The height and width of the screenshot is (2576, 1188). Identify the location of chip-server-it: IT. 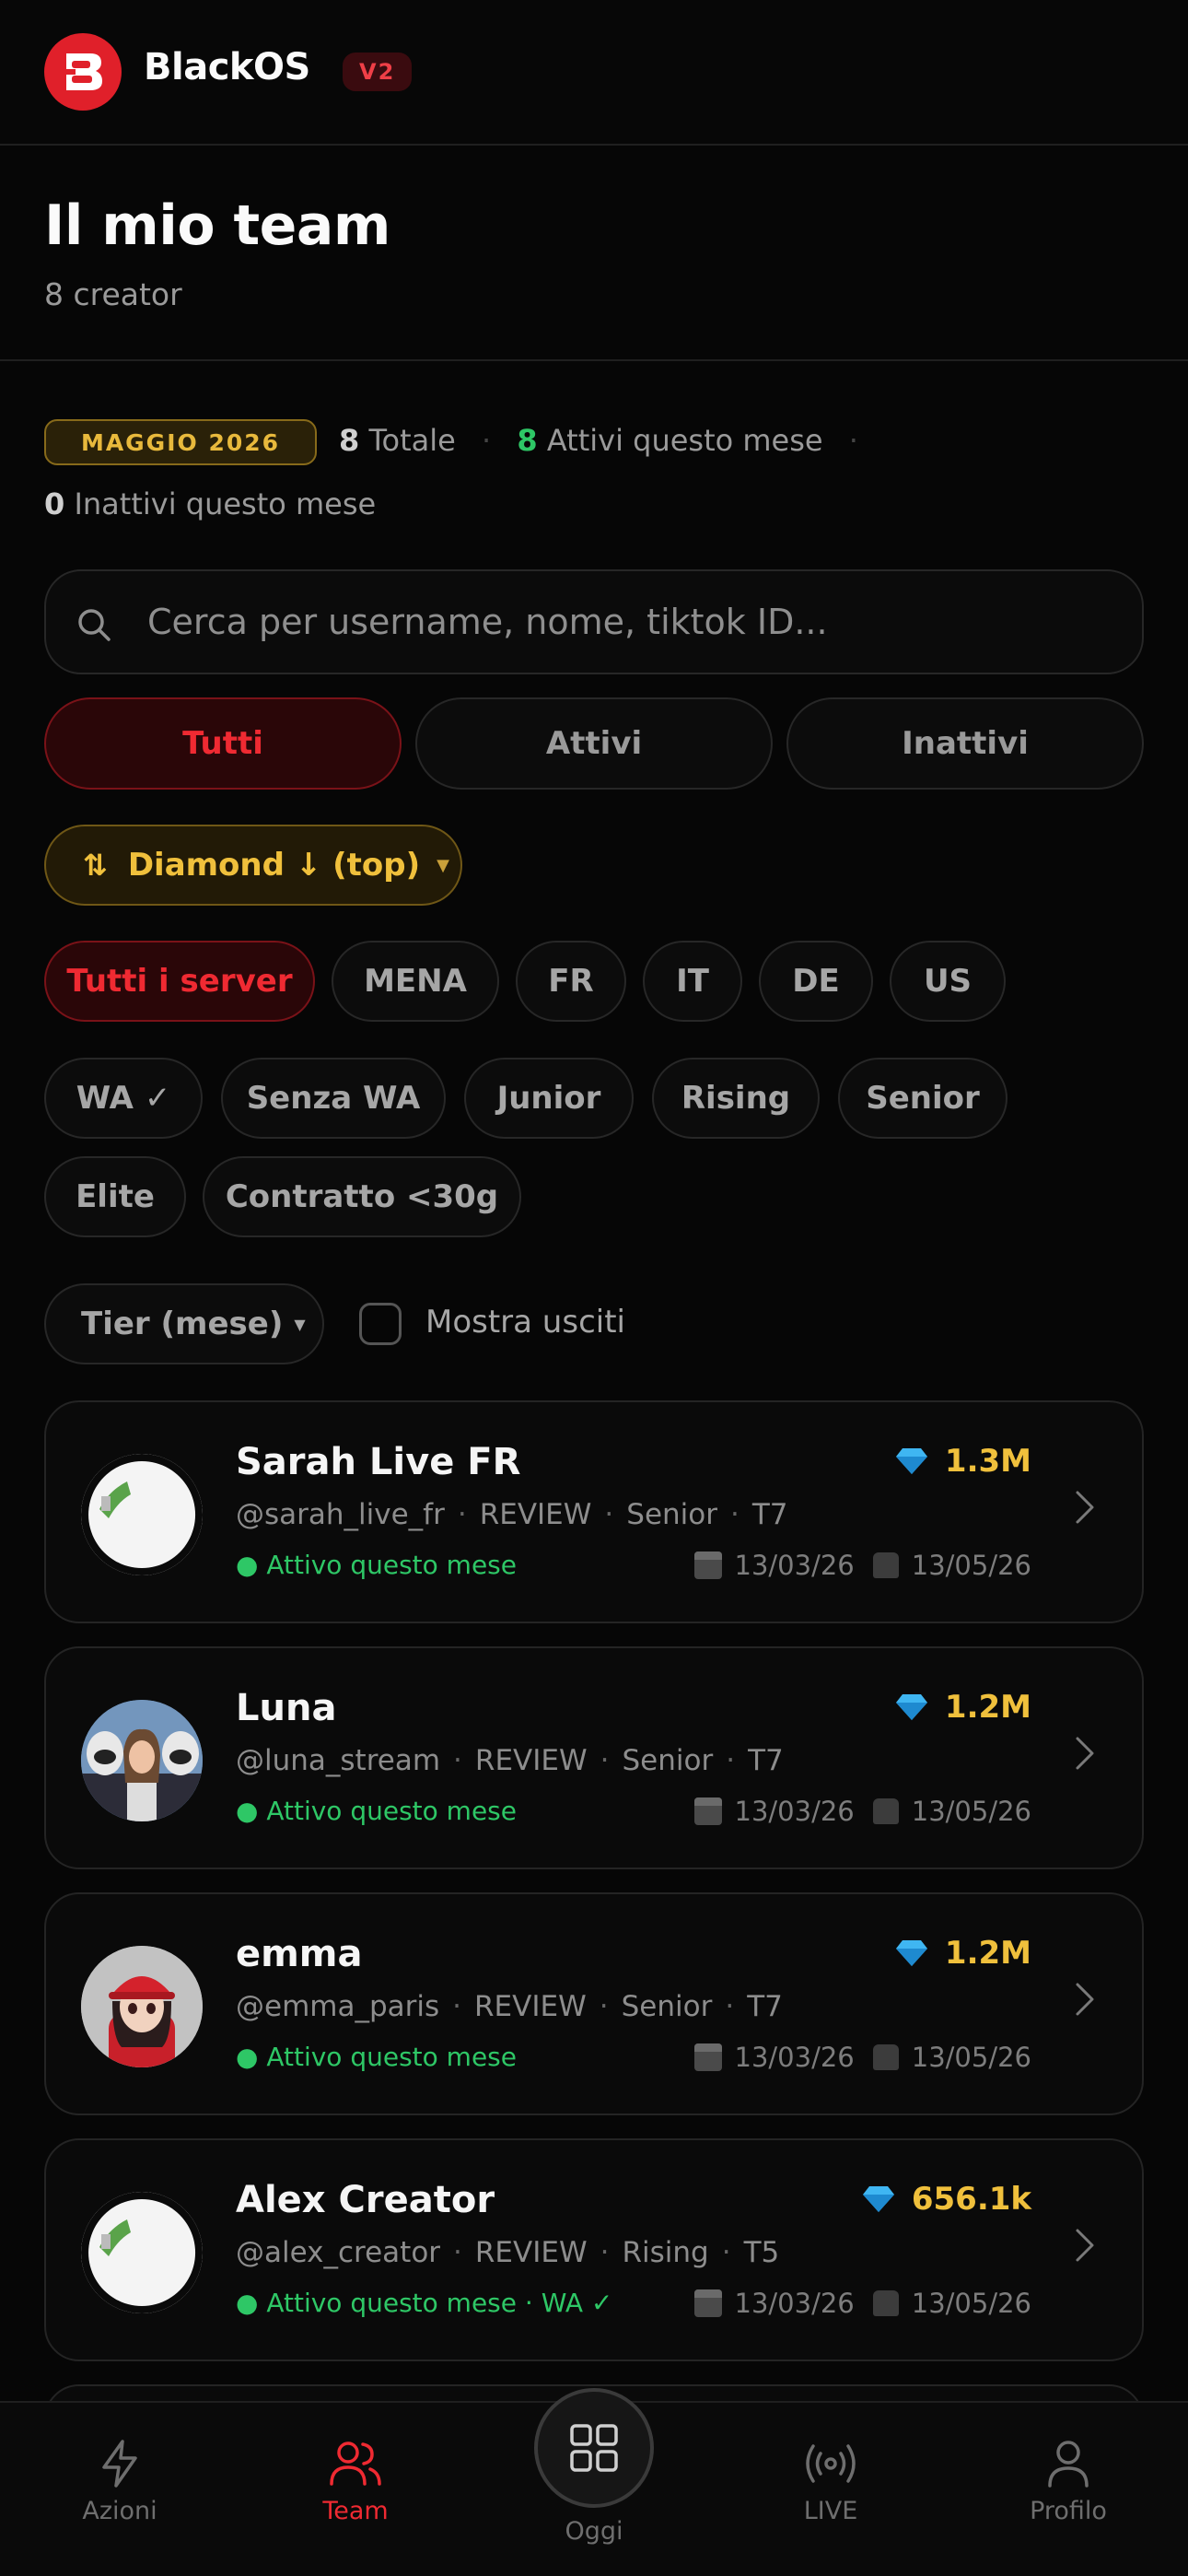
(692, 982).